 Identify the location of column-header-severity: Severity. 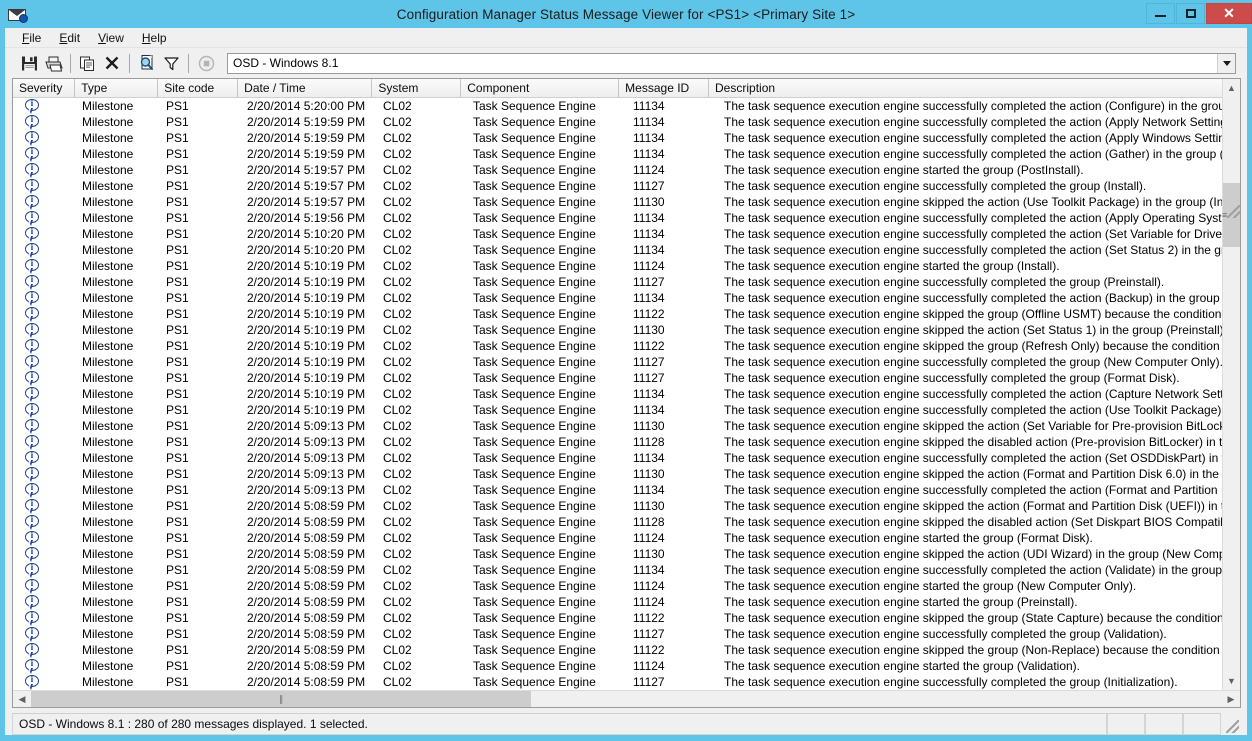
(44, 88).